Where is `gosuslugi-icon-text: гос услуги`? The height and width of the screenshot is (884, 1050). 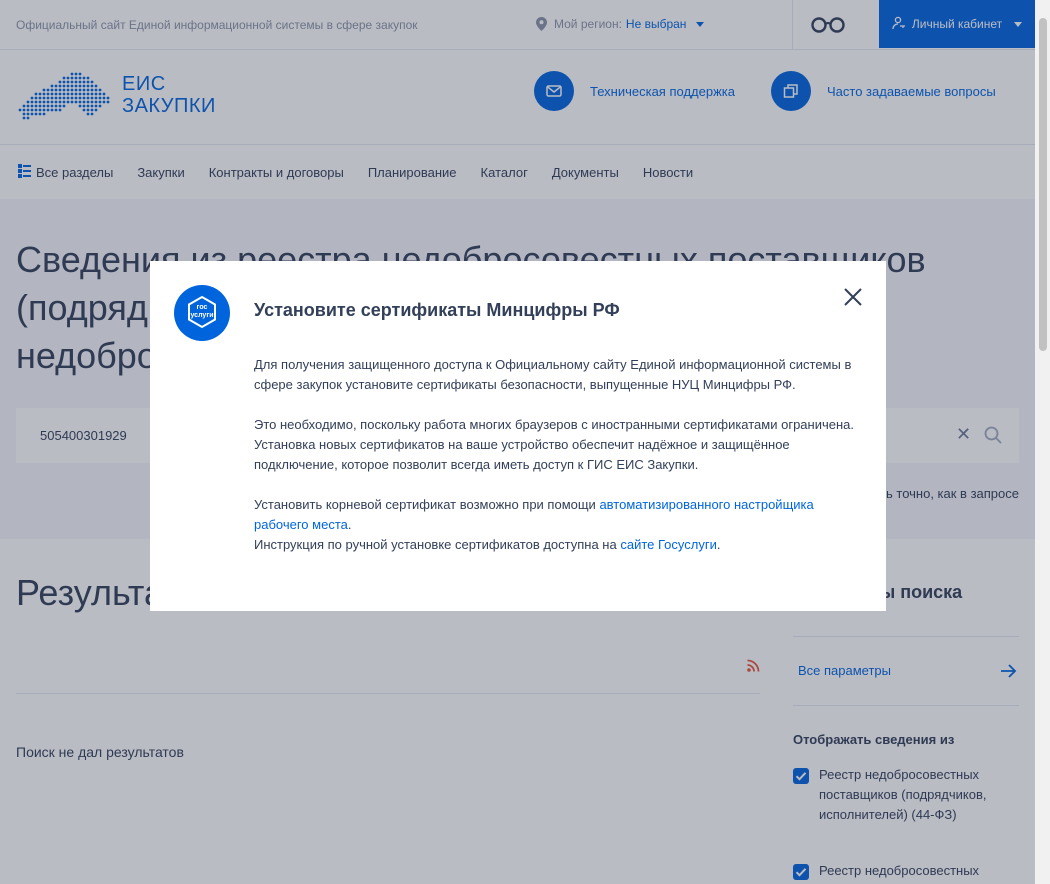 gosuslugi-icon-text: гос услуги is located at coordinates (202, 312).